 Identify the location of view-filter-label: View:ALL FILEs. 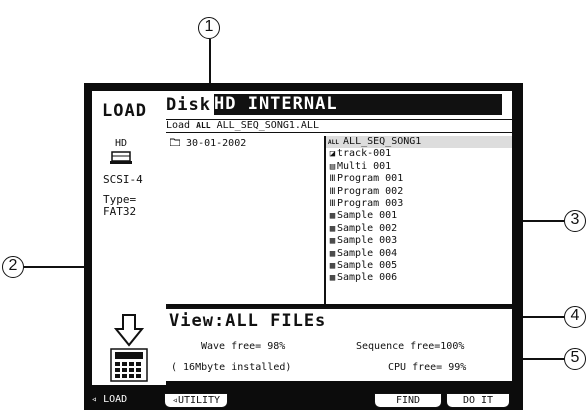
(248, 321).